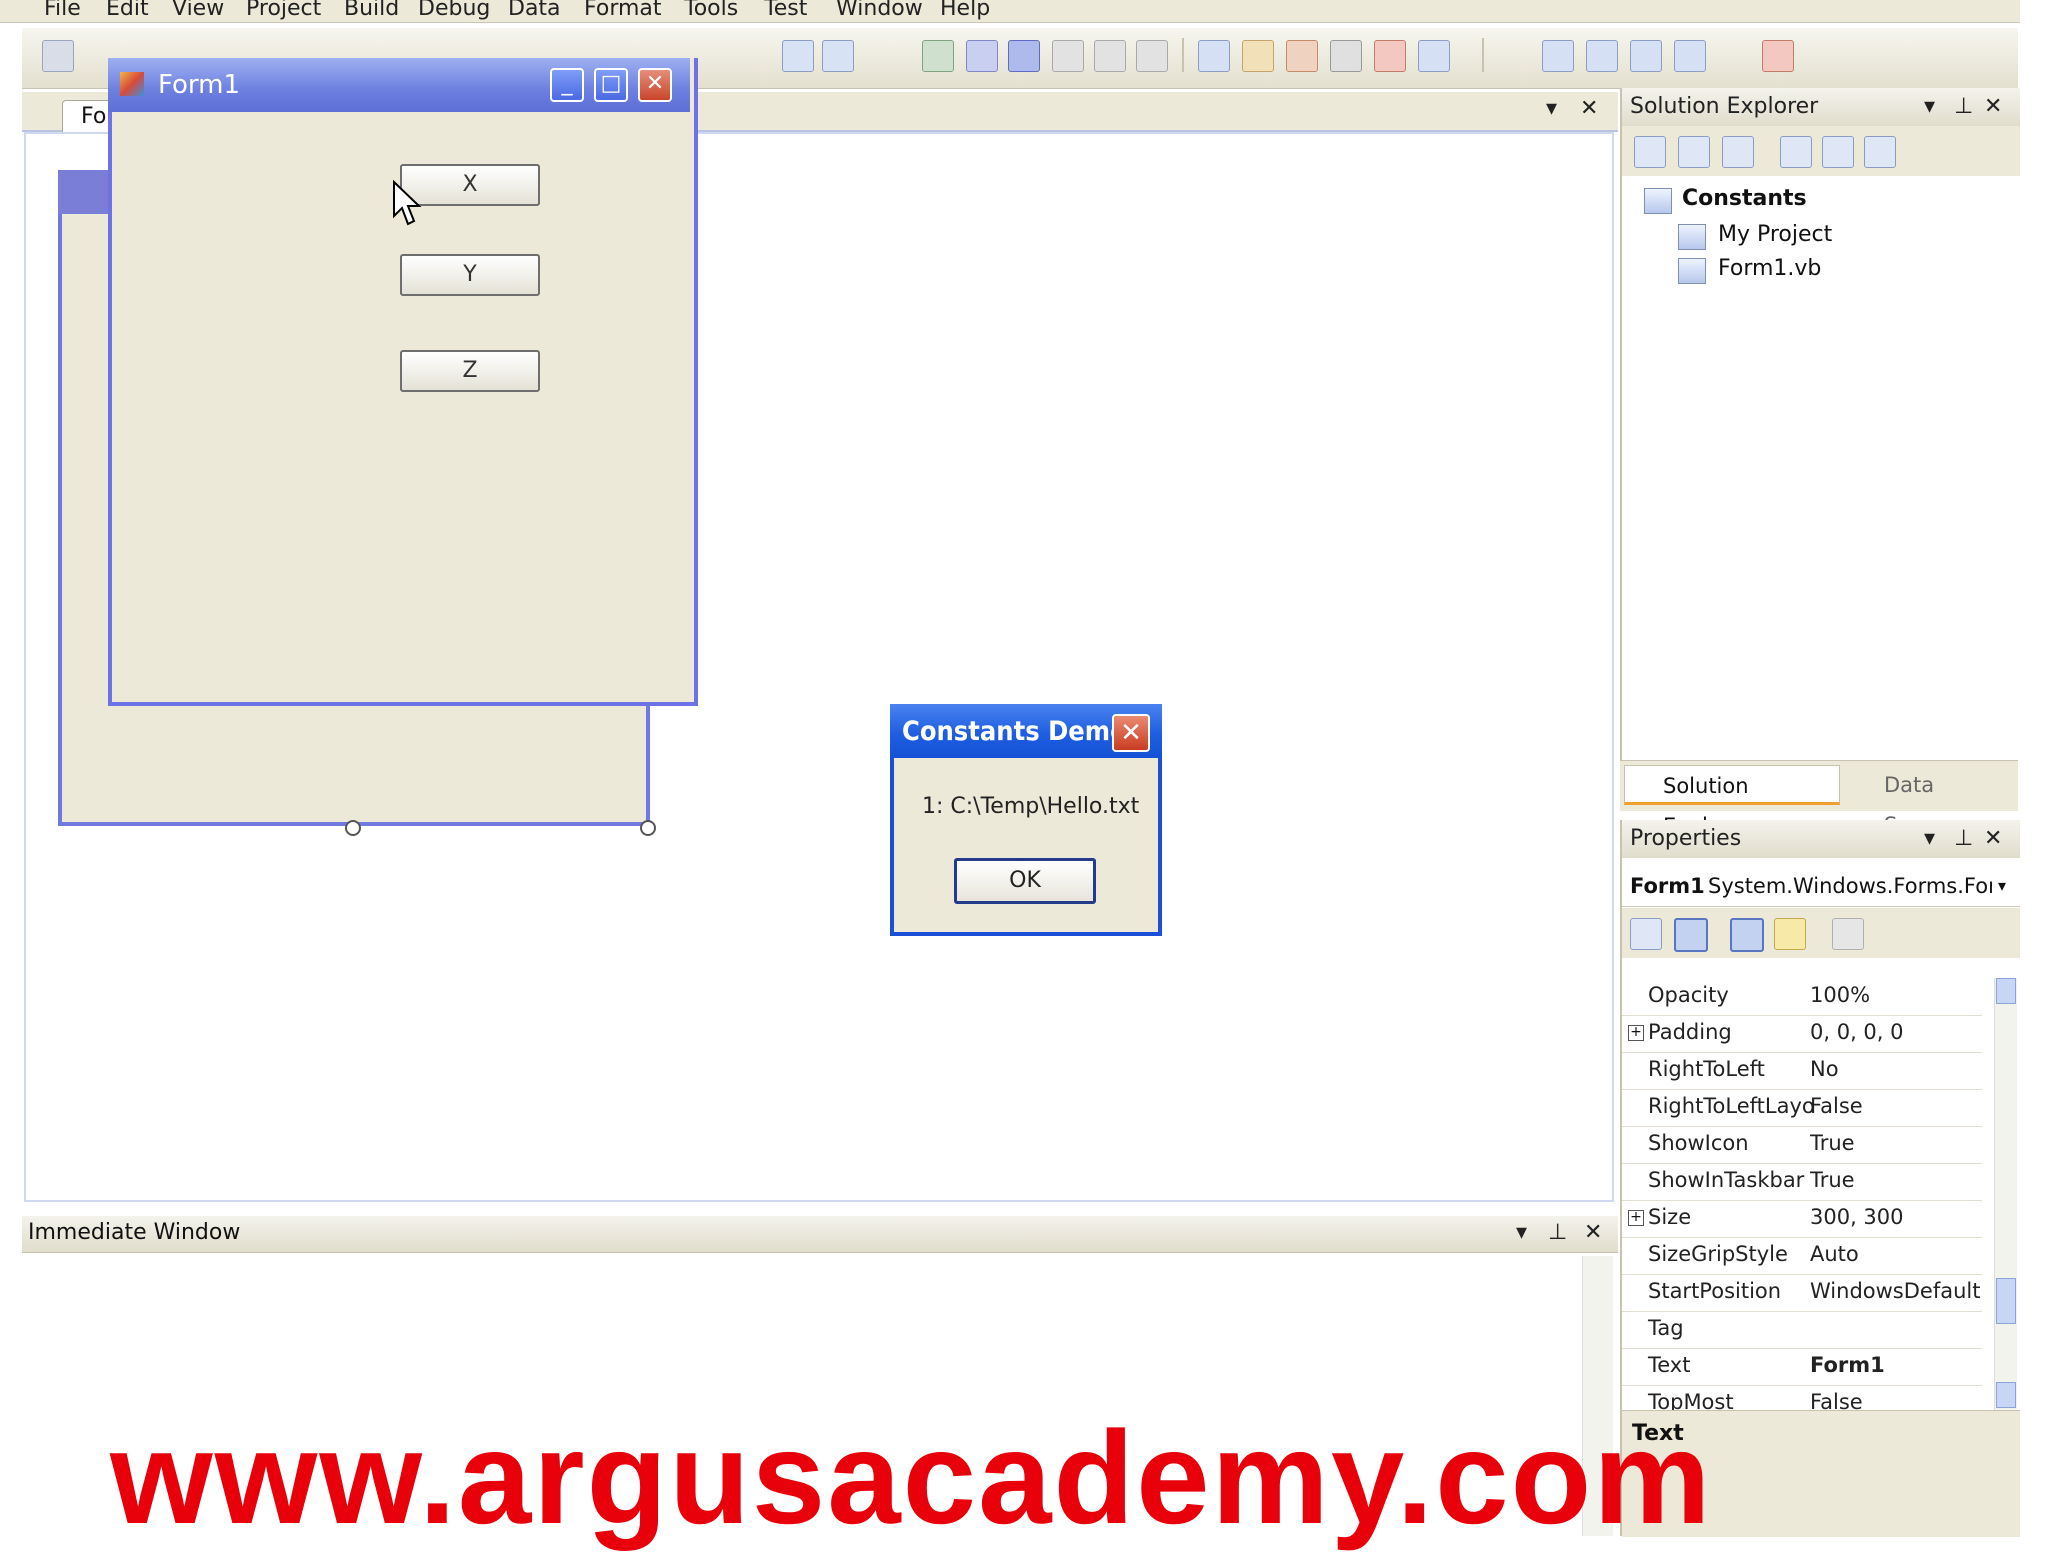  What do you see at coordinates (1026, 731) in the screenshot?
I see `message-box-titlebar: Constants Demo ✕` at bounding box center [1026, 731].